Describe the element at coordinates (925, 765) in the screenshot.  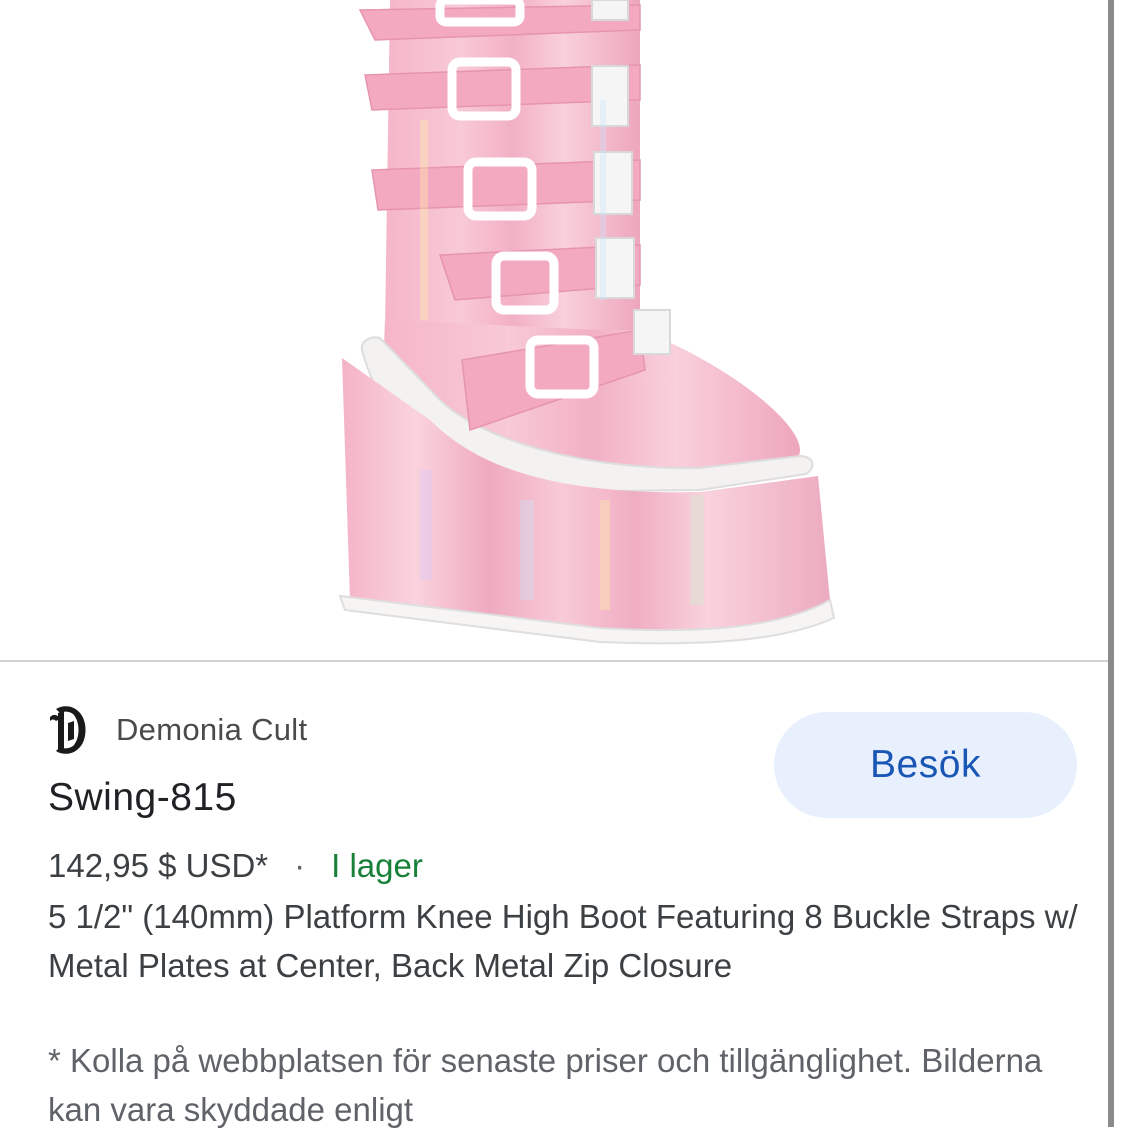
I see `visit-button: Besök` at that location.